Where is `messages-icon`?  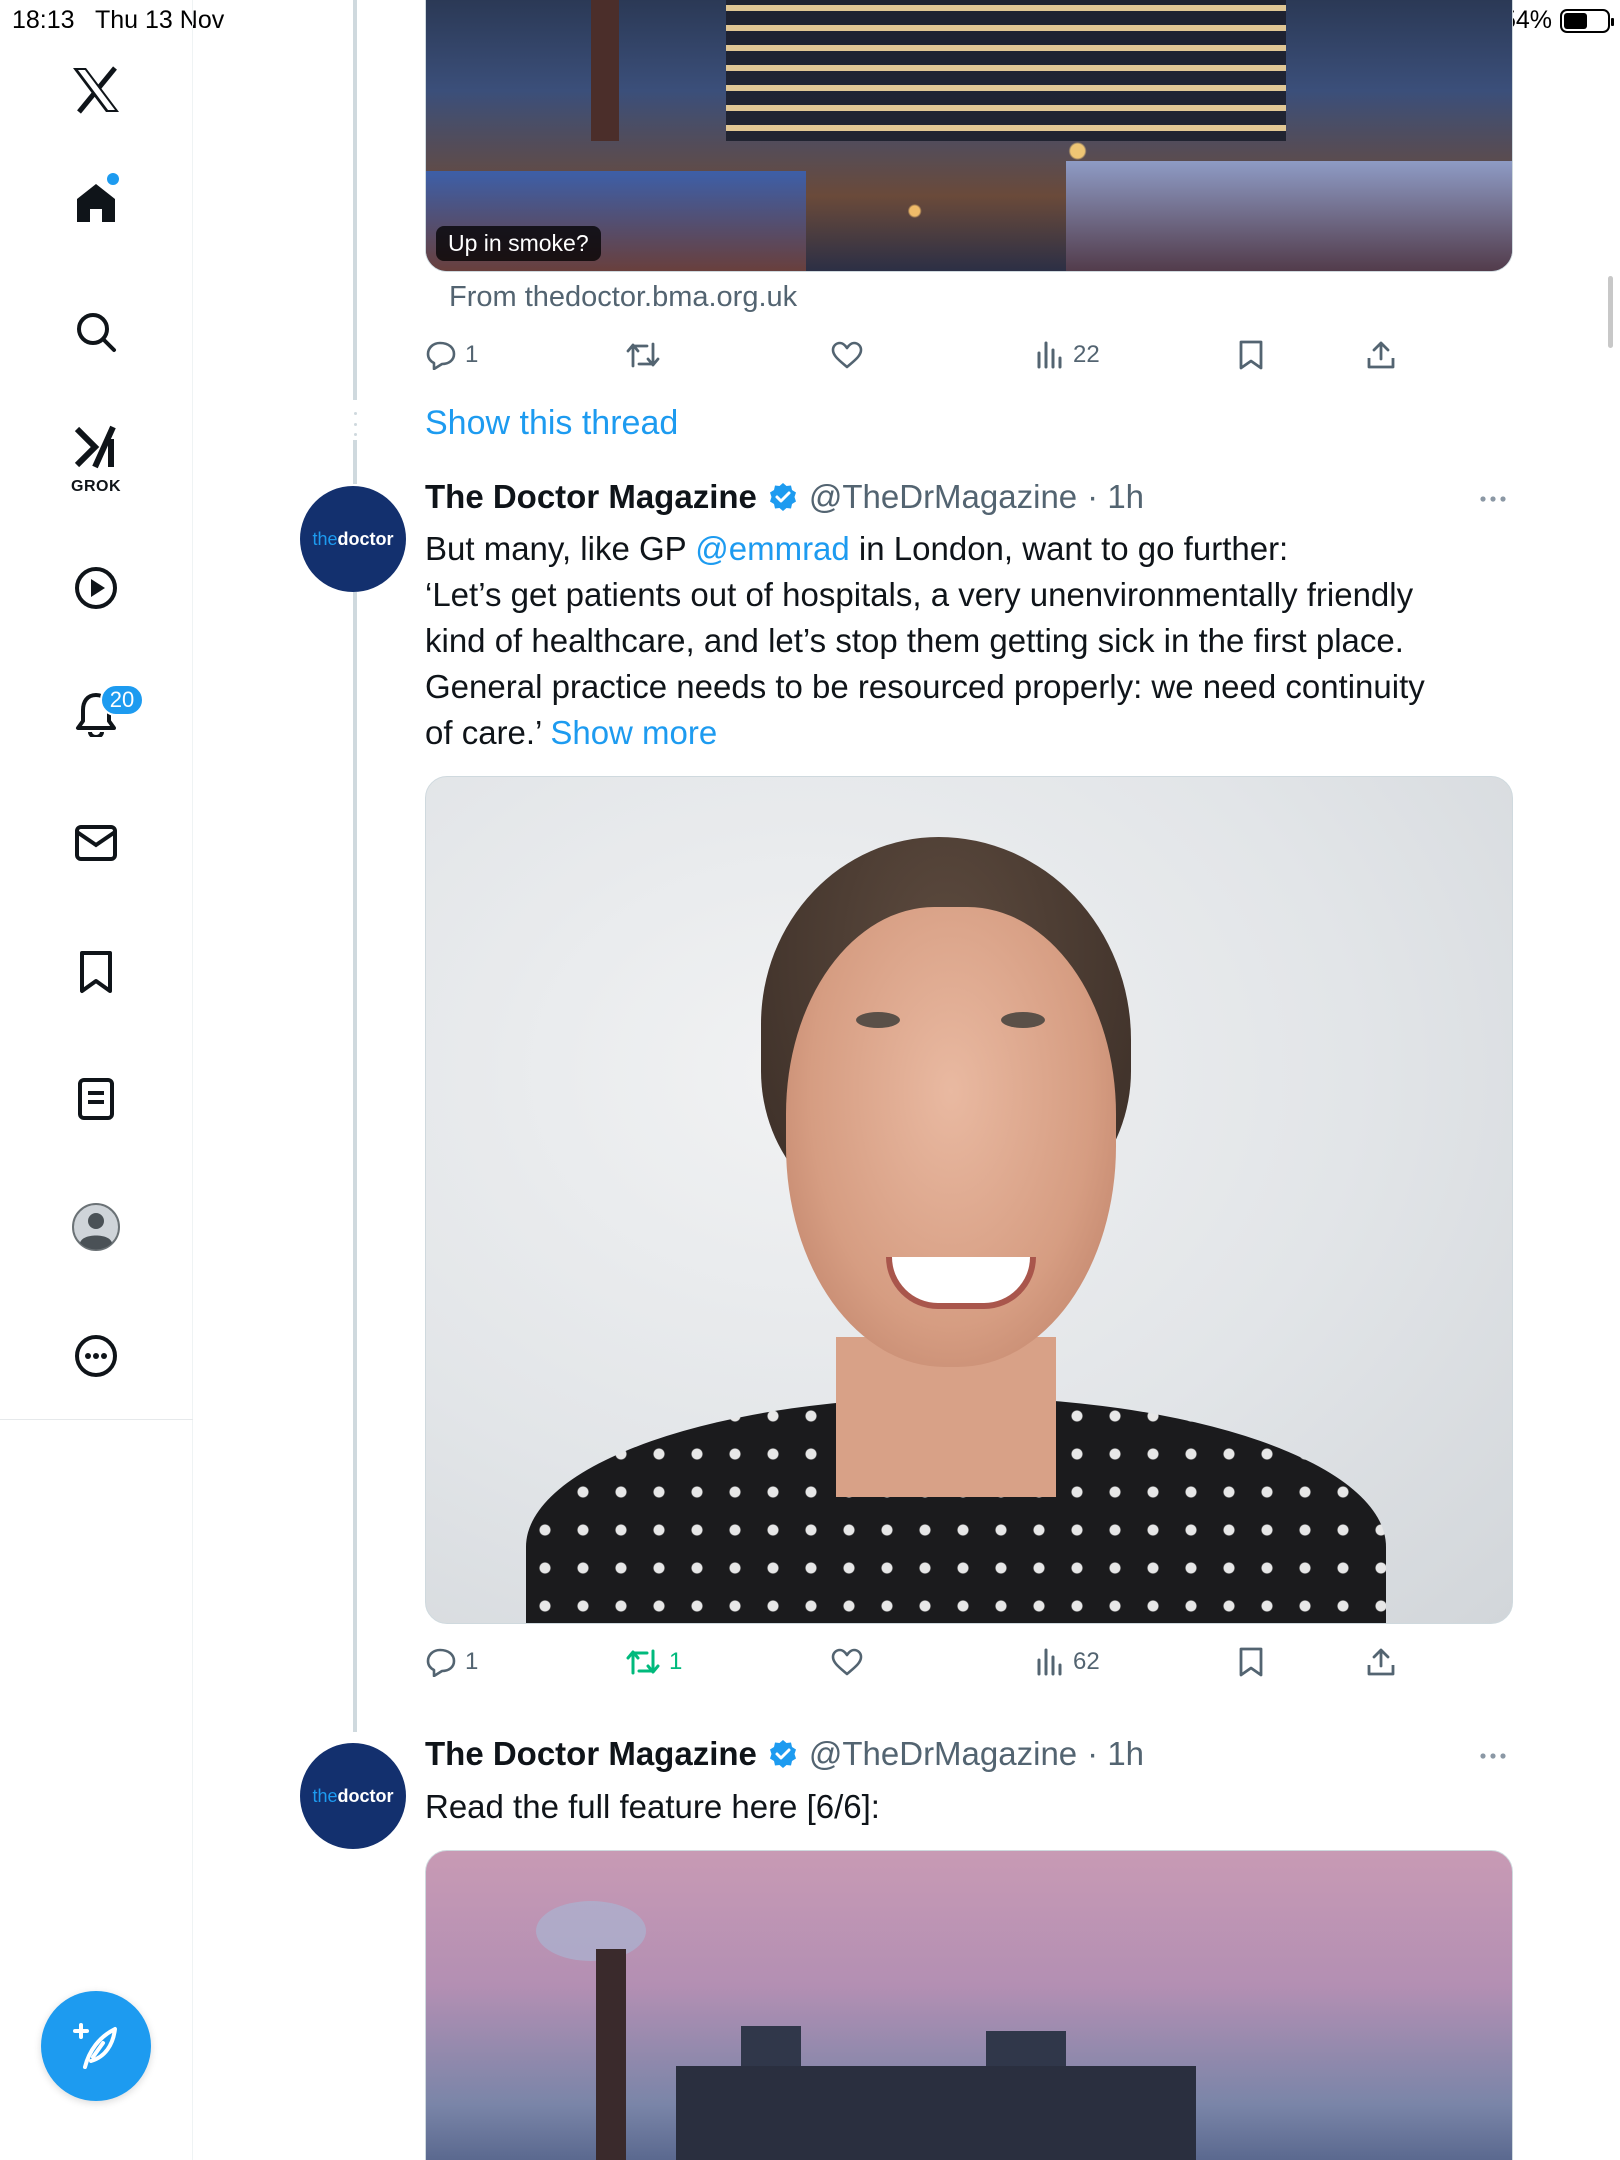
messages-icon is located at coordinates (96, 843).